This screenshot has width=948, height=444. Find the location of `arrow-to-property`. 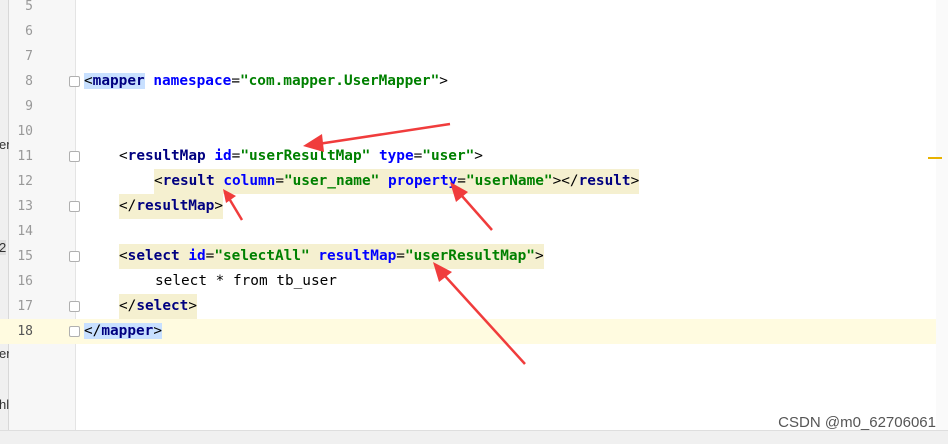

arrow-to-property is located at coordinates (477, 213).